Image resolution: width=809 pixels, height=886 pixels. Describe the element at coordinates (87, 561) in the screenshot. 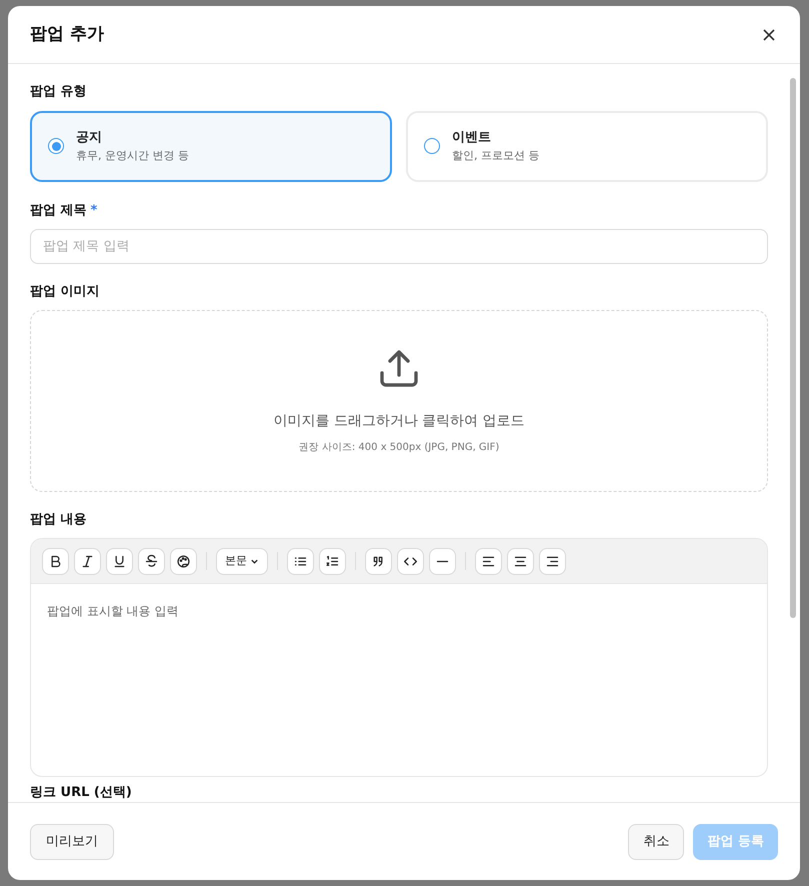

I see `italic-icon` at that location.